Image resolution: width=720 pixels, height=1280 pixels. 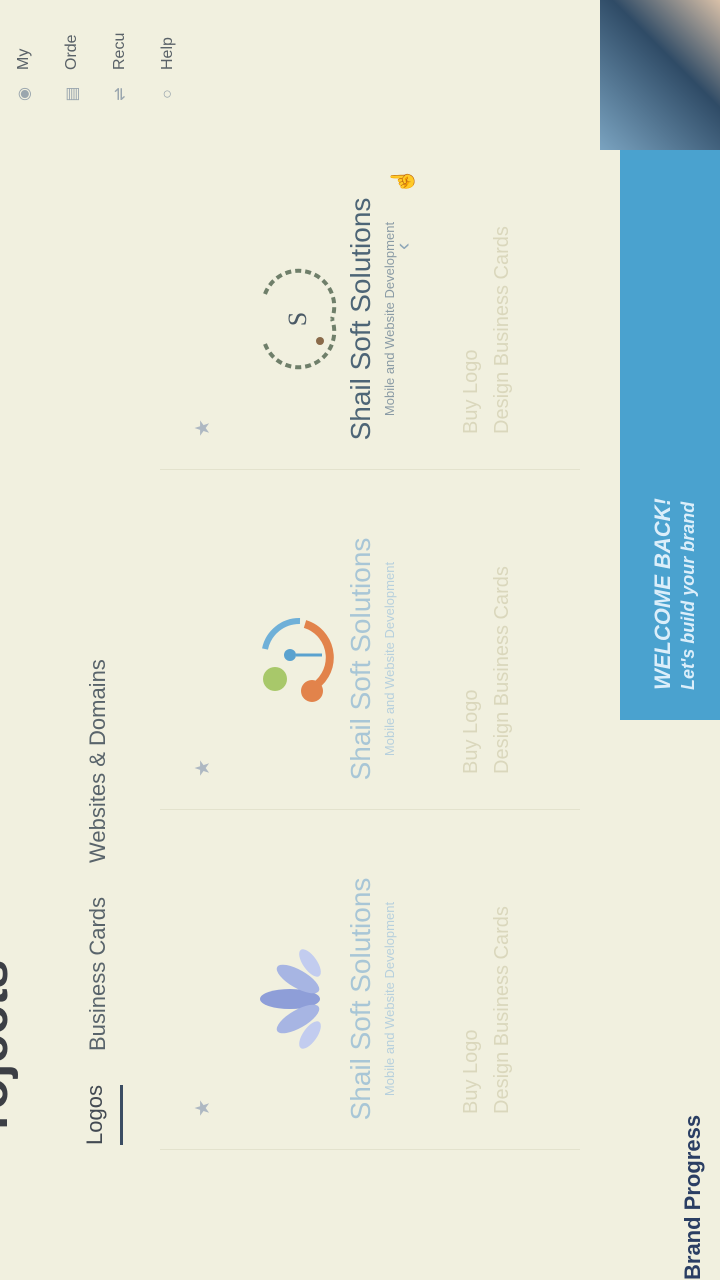 What do you see at coordinates (167, 53) in the screenshot?
I see `sidebar-item-label: Help` at bounding box center [167, 53].